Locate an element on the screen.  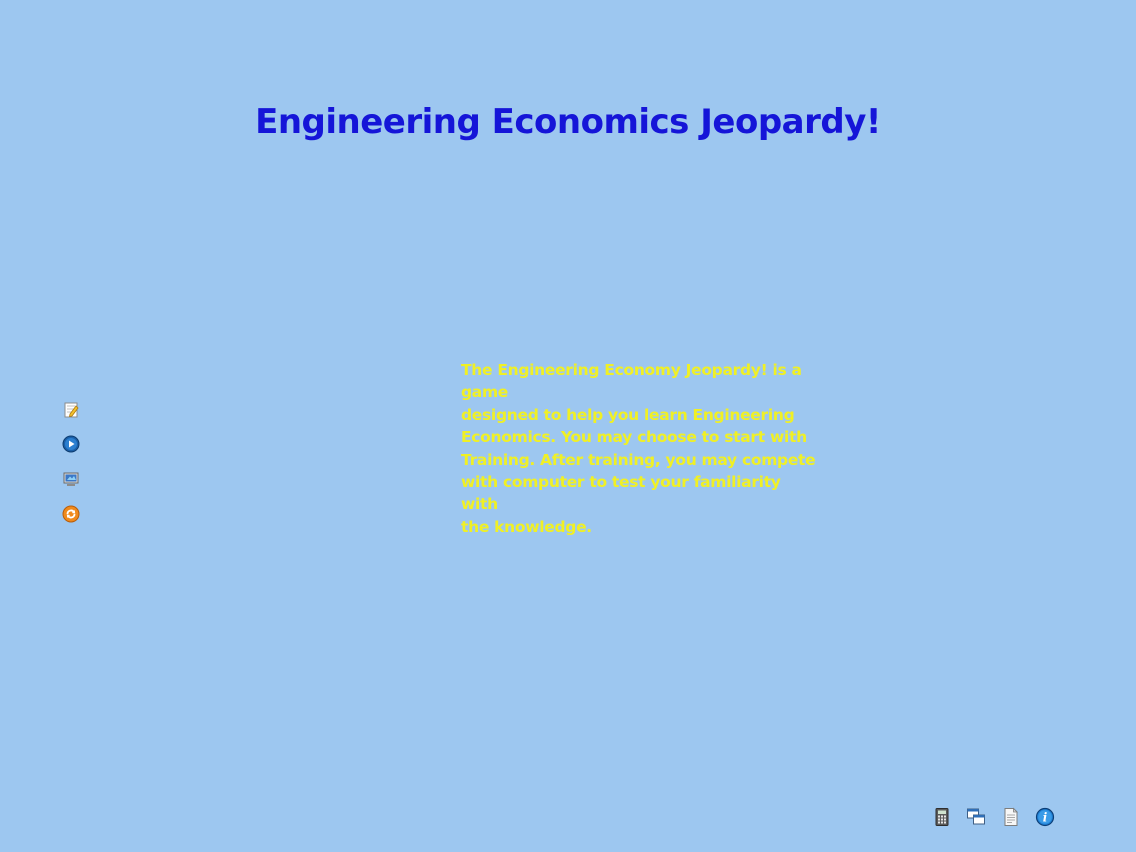
play-icon is located at coordinates (71, 444).